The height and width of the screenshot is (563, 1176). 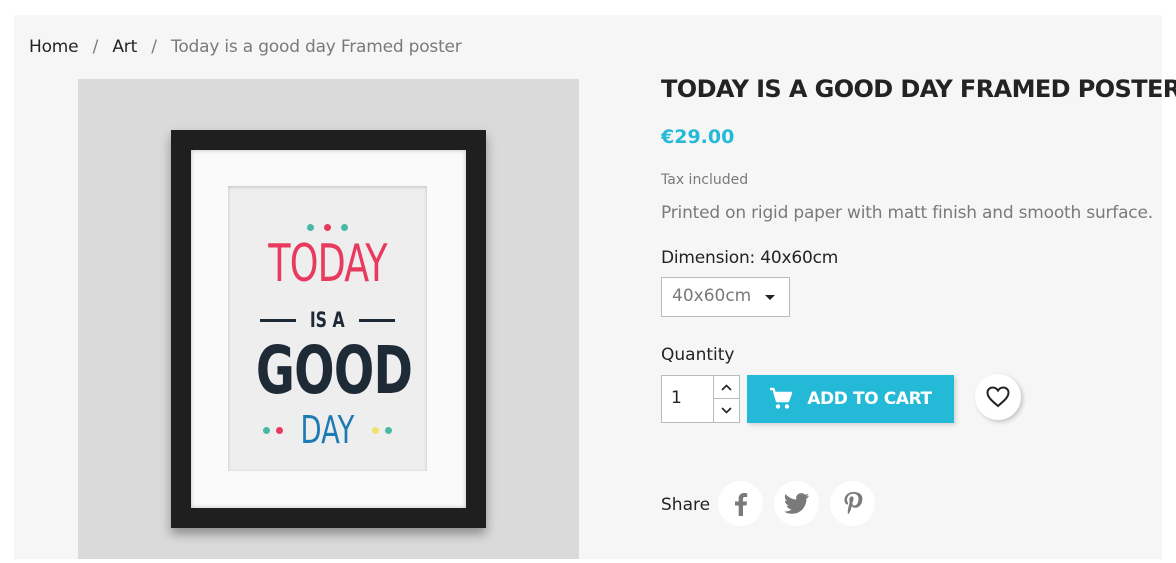 I want to click on share-label: Share, so click(x=686, y=505).